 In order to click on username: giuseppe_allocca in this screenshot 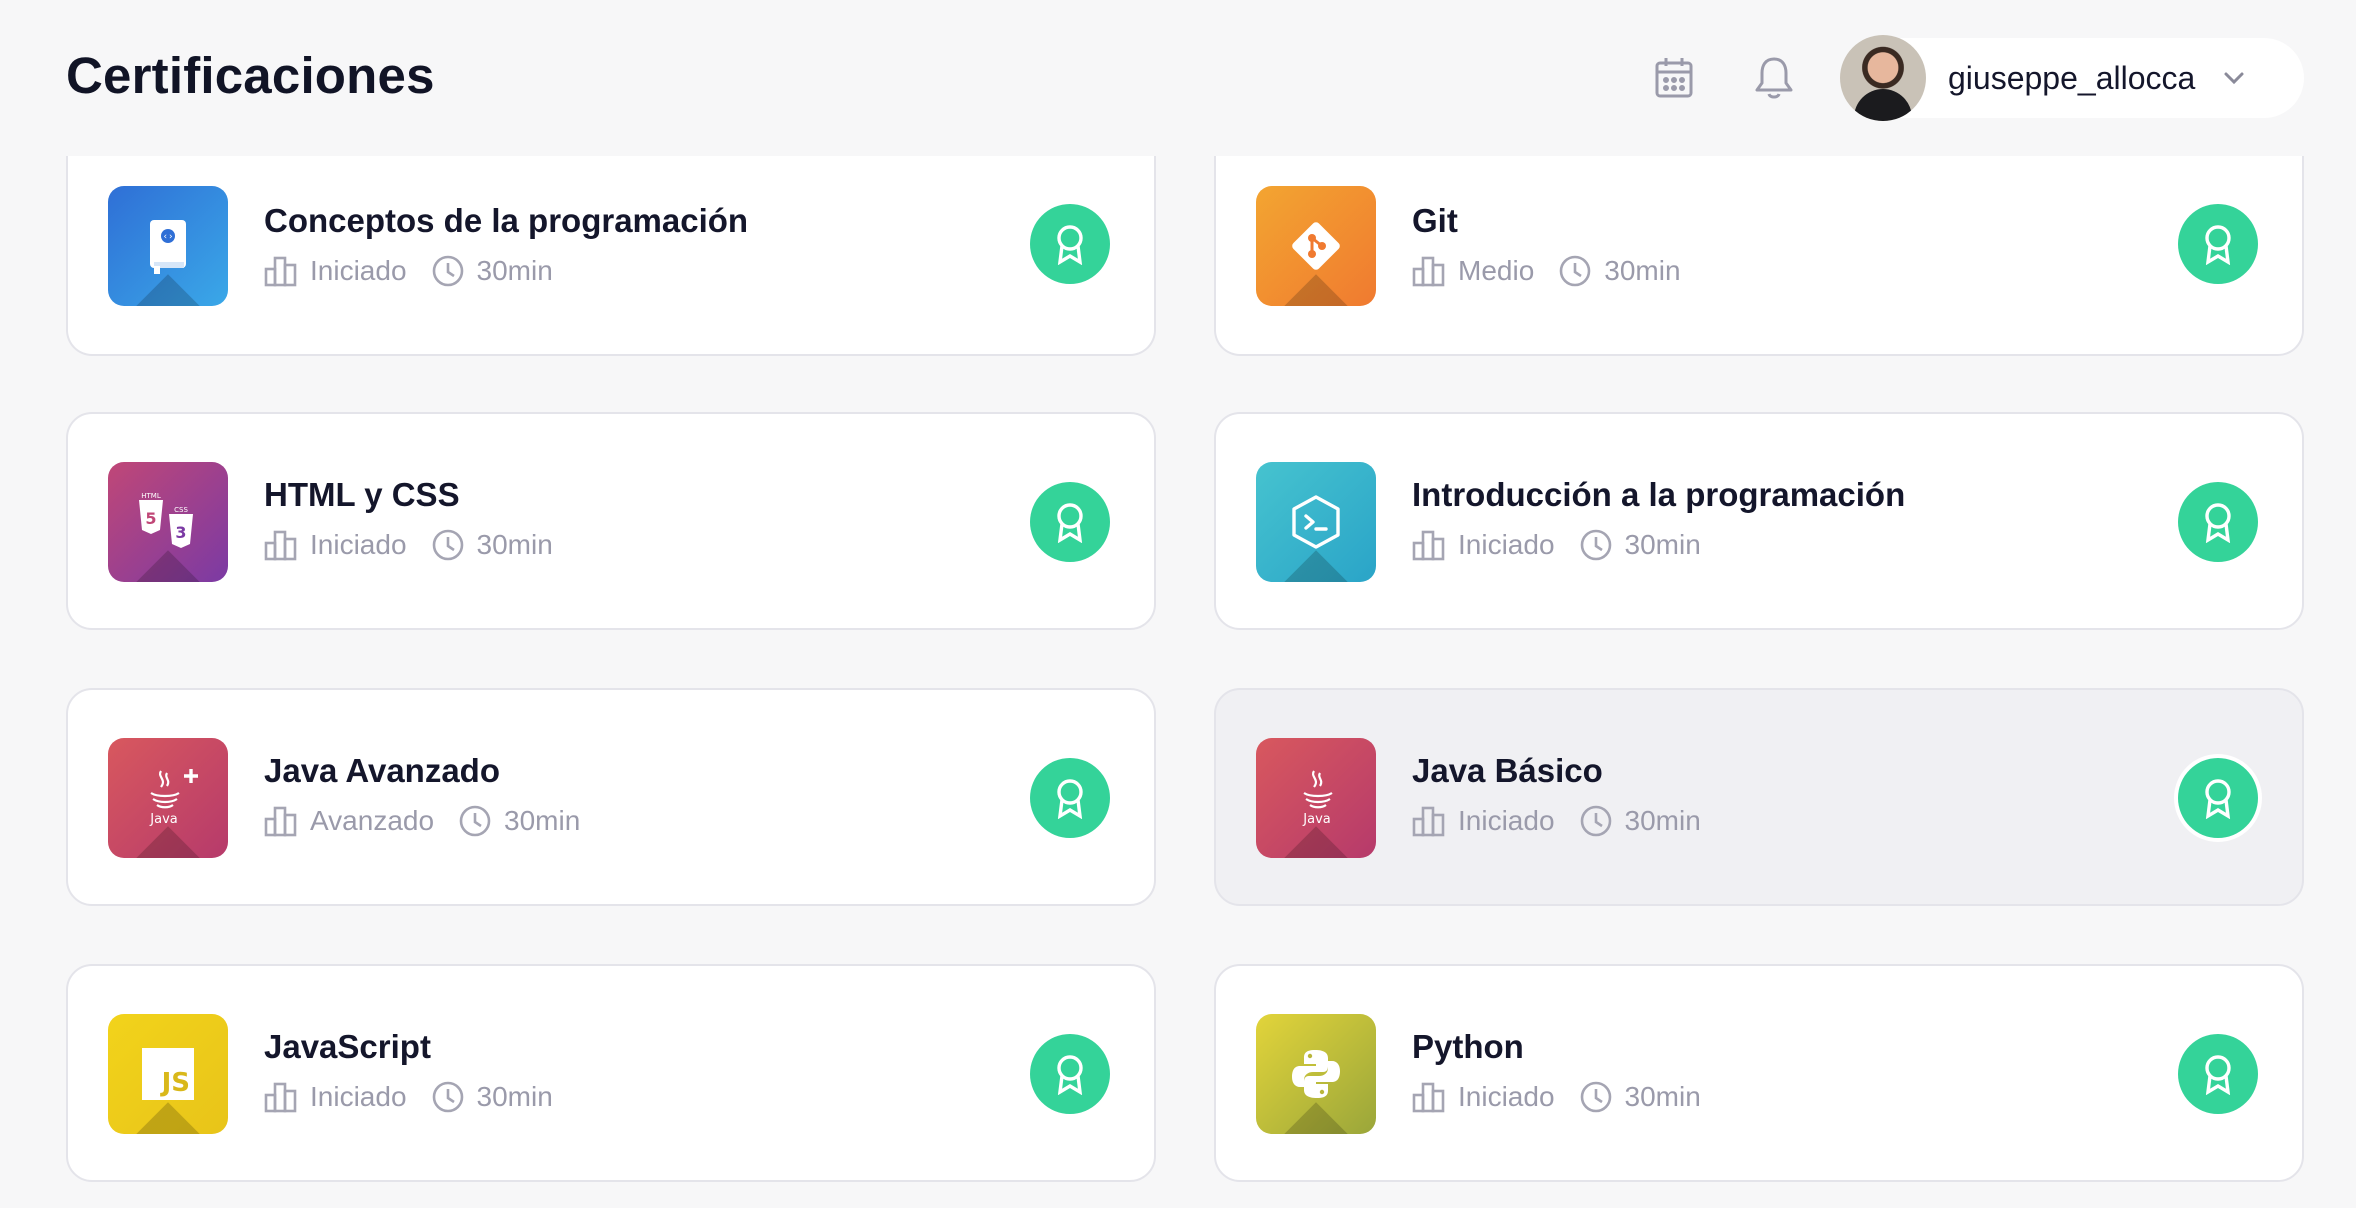, I will do `click(2072, 77)`.